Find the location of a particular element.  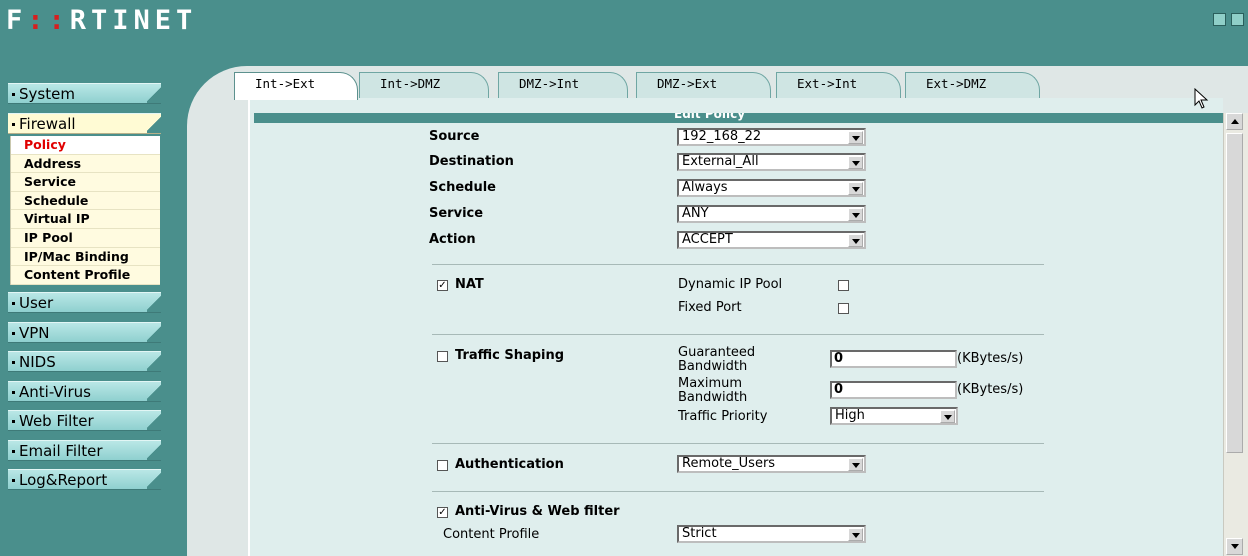

menu-log-report: Log&Report is located at coordinates (84, 479).